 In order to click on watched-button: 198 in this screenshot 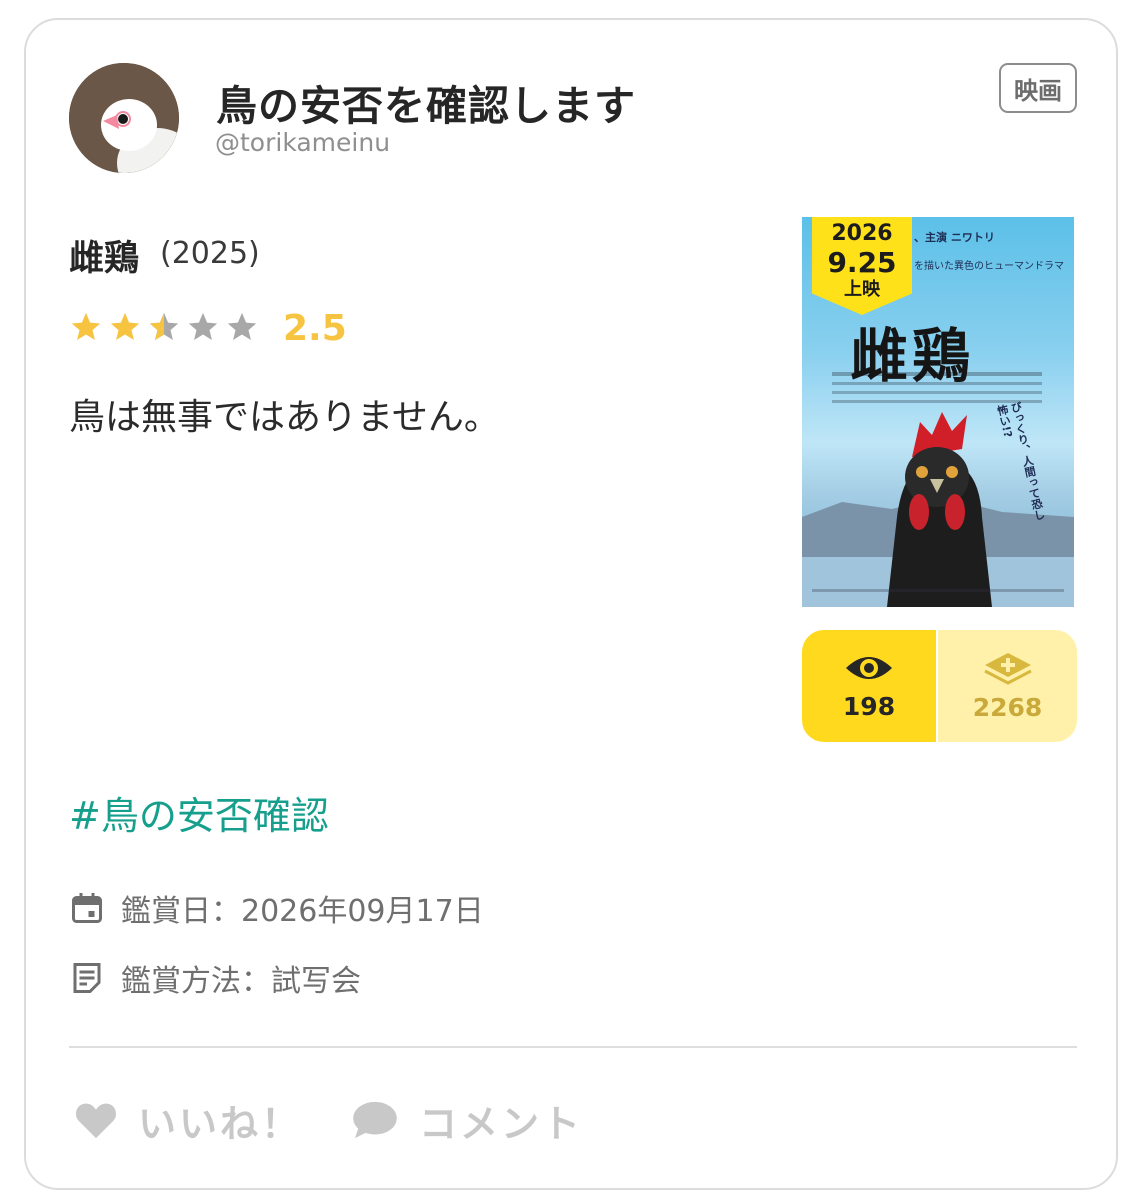, I will do `click(869, 686)`.